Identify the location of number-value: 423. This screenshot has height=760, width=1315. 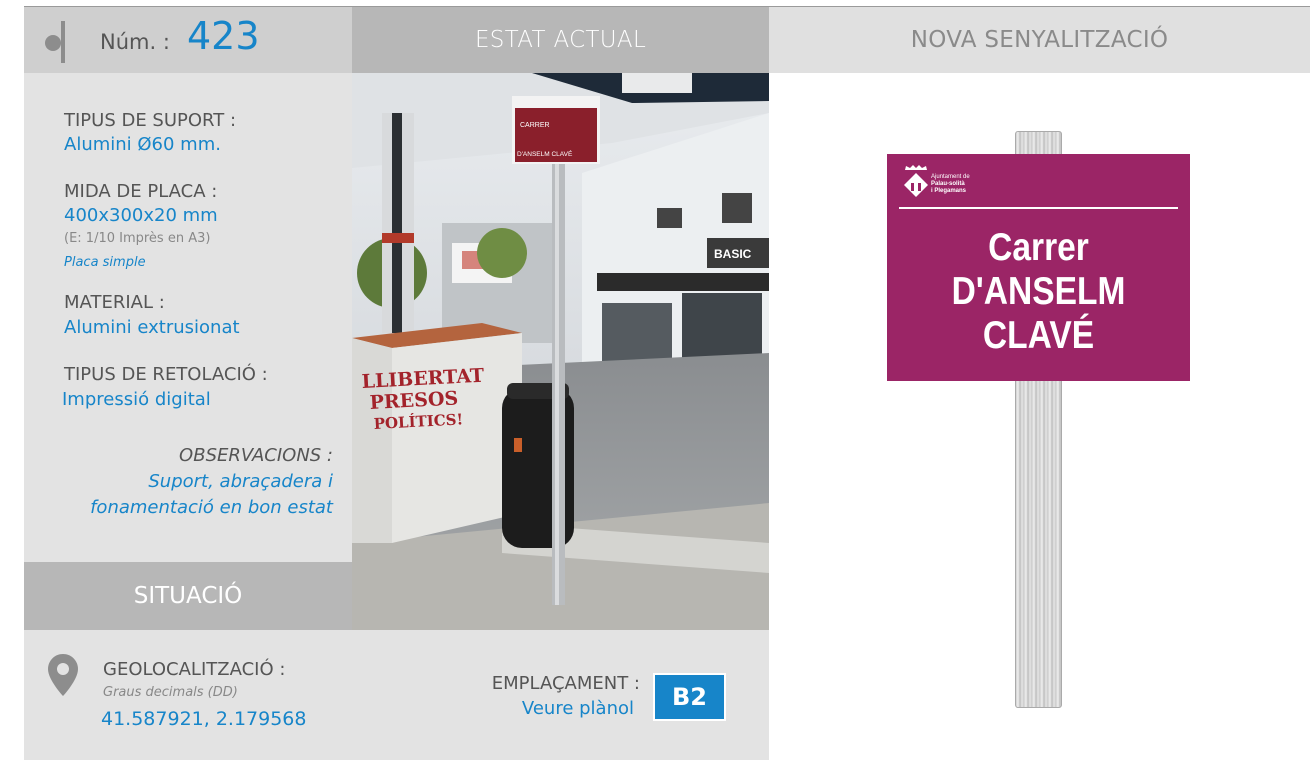
(223, 36).